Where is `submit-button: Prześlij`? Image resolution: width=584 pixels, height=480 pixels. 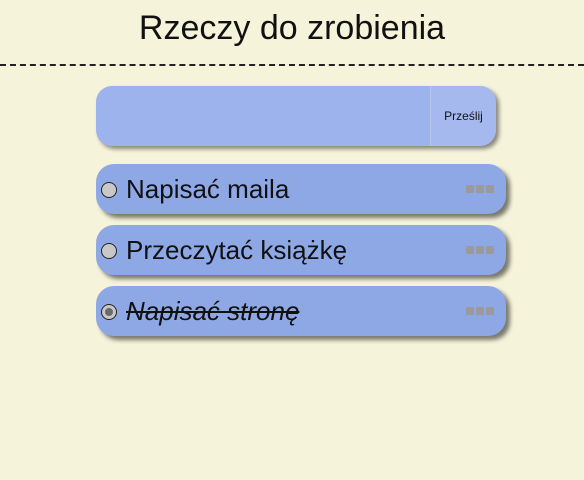
submit-button: Prześlij is located at coordinates (463, 116).